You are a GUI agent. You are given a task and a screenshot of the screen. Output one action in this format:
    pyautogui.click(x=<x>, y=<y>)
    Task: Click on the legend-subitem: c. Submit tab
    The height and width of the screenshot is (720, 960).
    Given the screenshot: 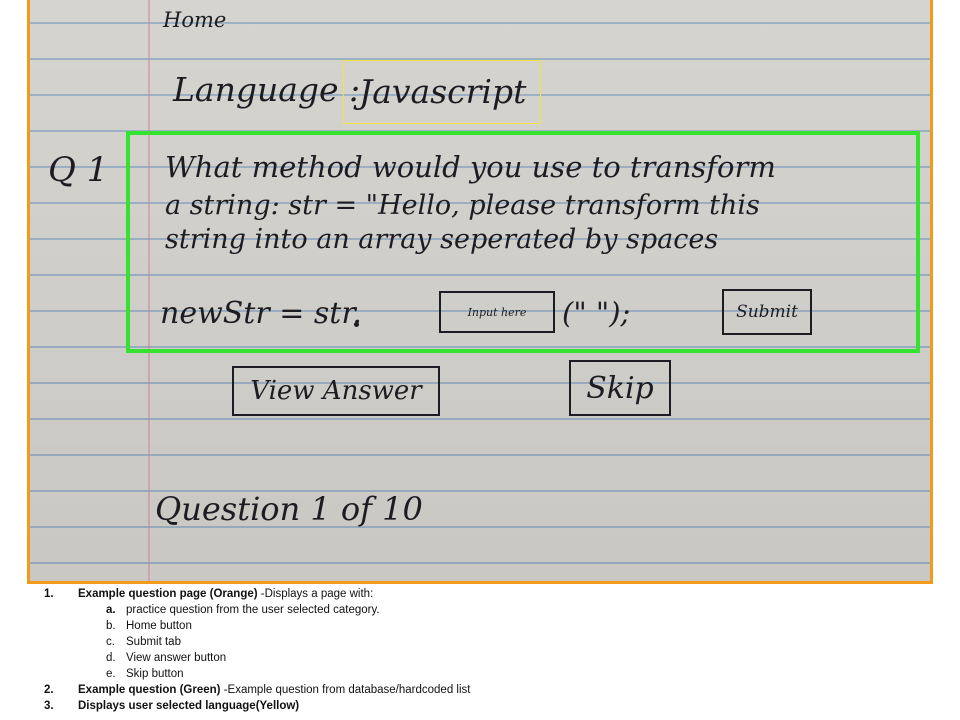 What is the action you would take?
    pyautogui.click(x=480, y=642)
    